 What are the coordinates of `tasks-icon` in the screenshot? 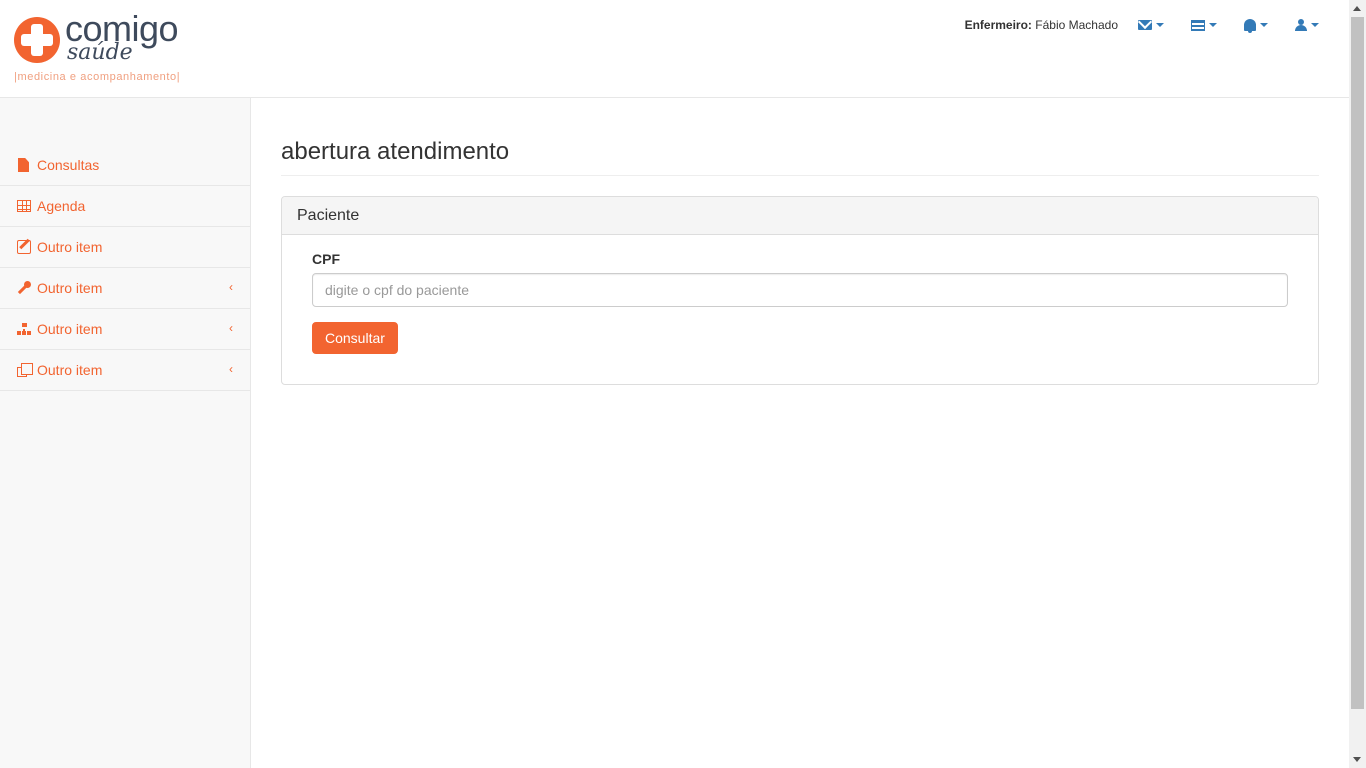 It's located at (1198, 25).